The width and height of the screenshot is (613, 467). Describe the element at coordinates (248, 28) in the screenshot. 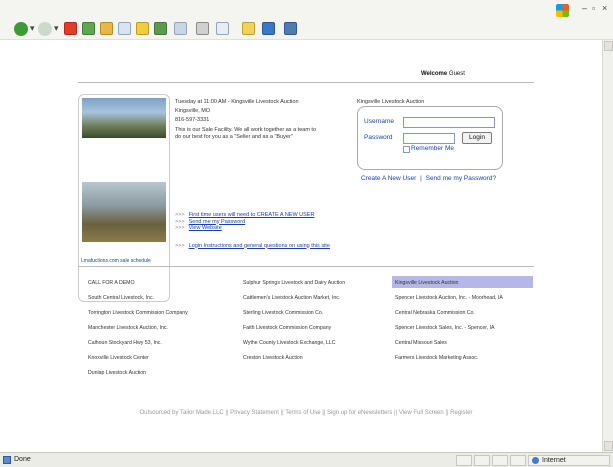

I see `folder-icon` at that location.